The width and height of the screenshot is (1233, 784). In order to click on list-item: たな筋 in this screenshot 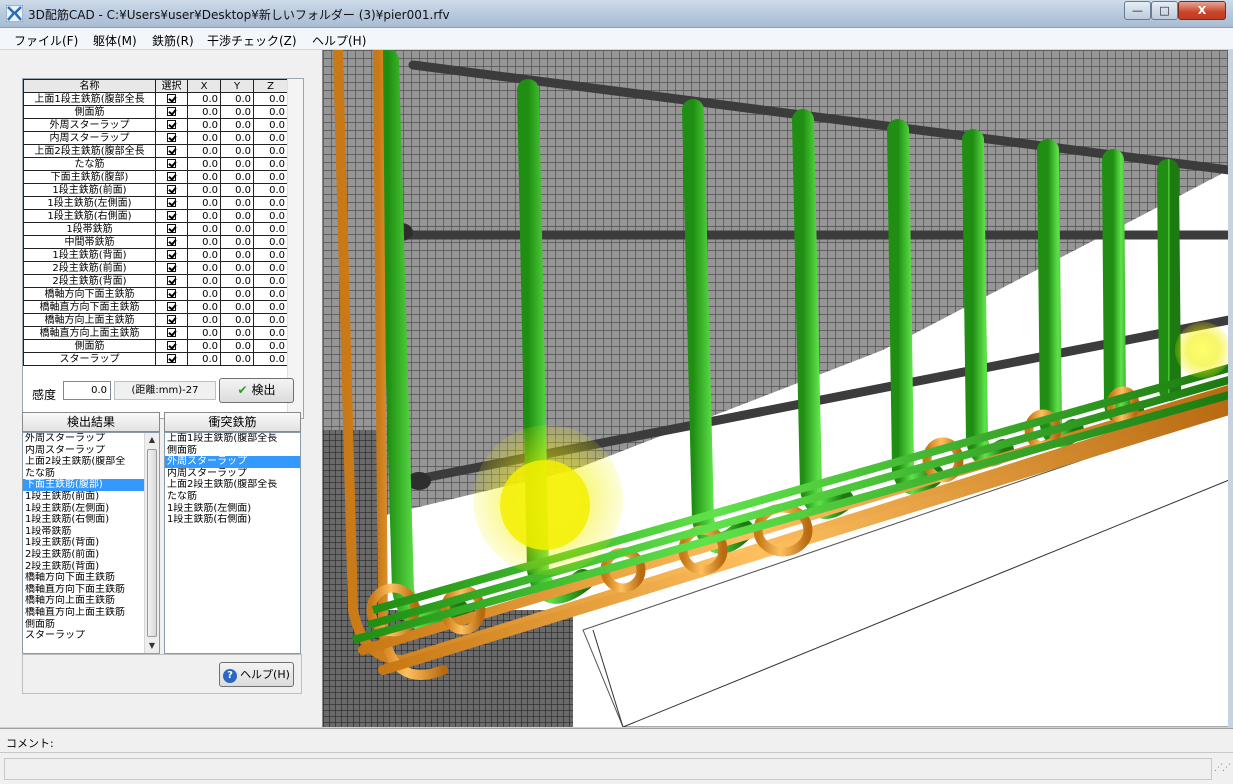, I will do `click(232, 497)`.